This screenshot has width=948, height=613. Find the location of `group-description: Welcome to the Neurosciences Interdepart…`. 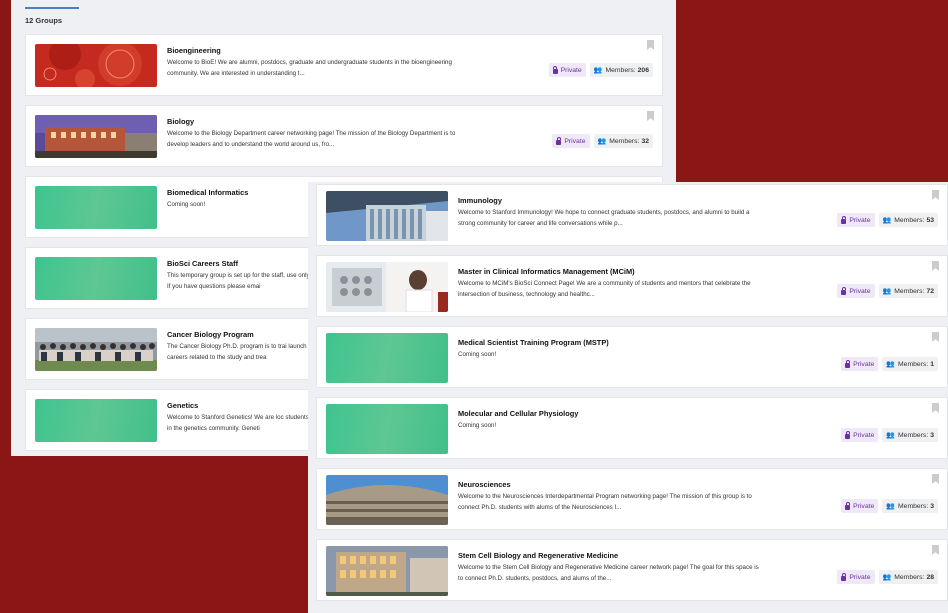

group-description: Welcome to the Neurosciences Interdepart… is located at coordinates (605, 502).